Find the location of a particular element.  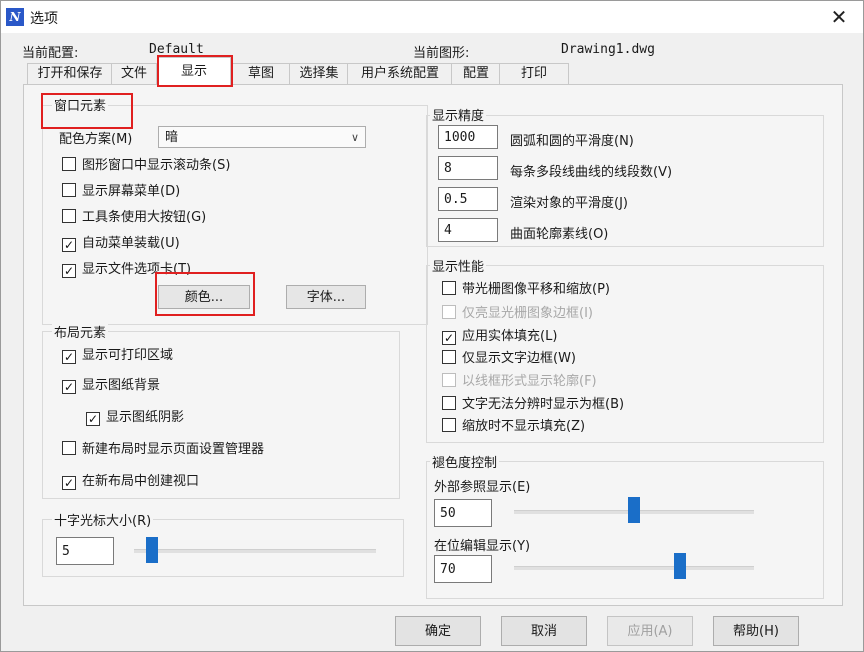

checkbox-show-scrollbars: 图形窗口中显示滚动条(S) is located at coordinates (146, 166).